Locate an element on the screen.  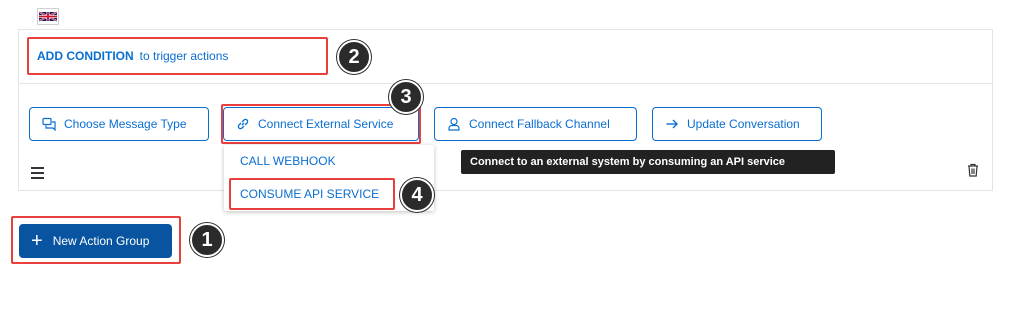
arrow-right-icon is located at coordinates (672, 124).